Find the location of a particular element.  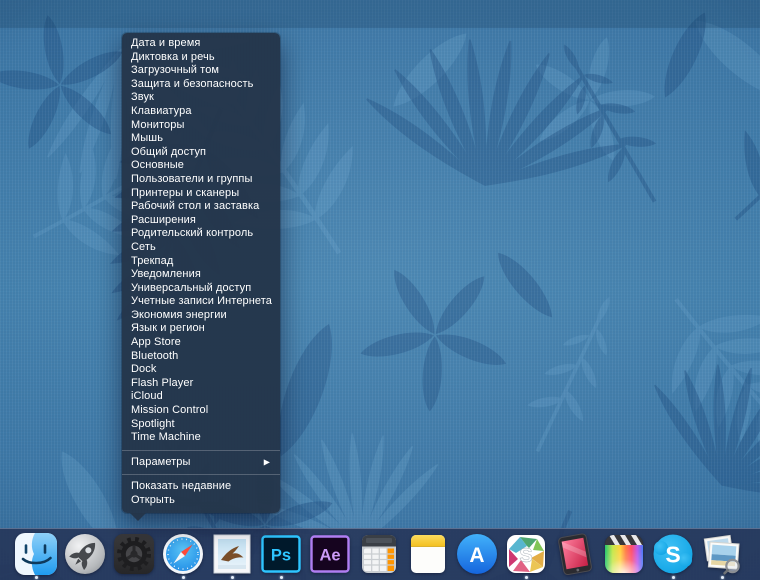

menu-item: Диктовка и речь is located at coordinates (201, 58).